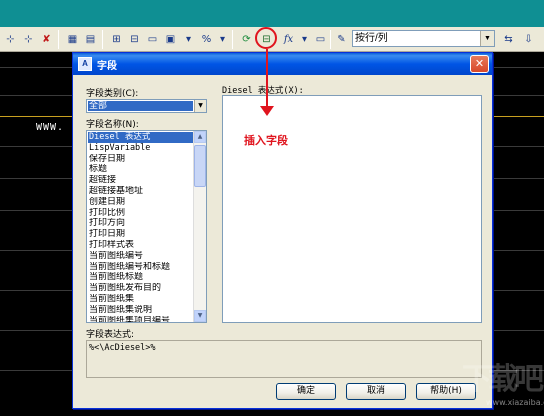 This screenshot has height=416, width=544. I want to click on table-style-select-value: 按行/列, so click(371, 38).